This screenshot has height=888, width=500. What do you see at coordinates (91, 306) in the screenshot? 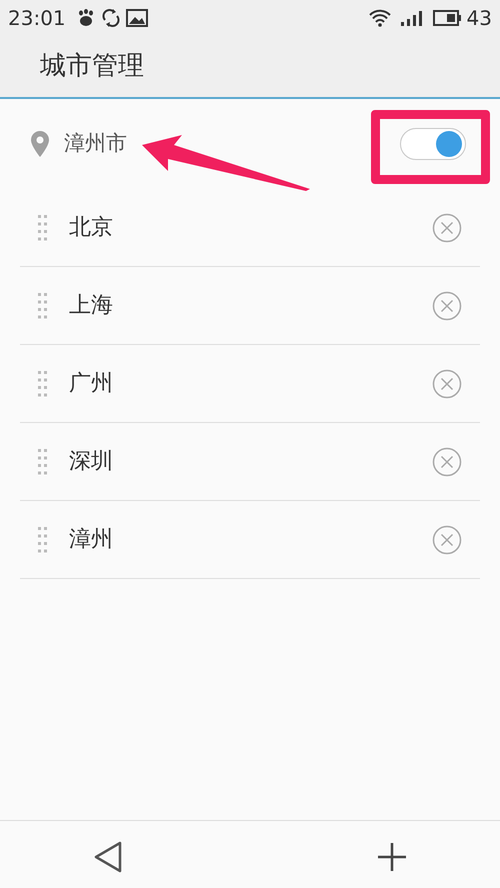
I see `city-name: 上海` at bounding box center [91, 306].